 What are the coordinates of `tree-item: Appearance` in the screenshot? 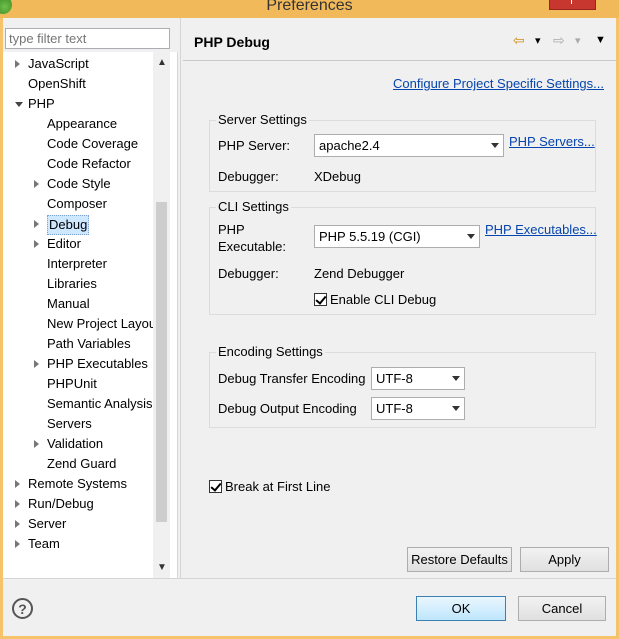 It's located at (78, 124).